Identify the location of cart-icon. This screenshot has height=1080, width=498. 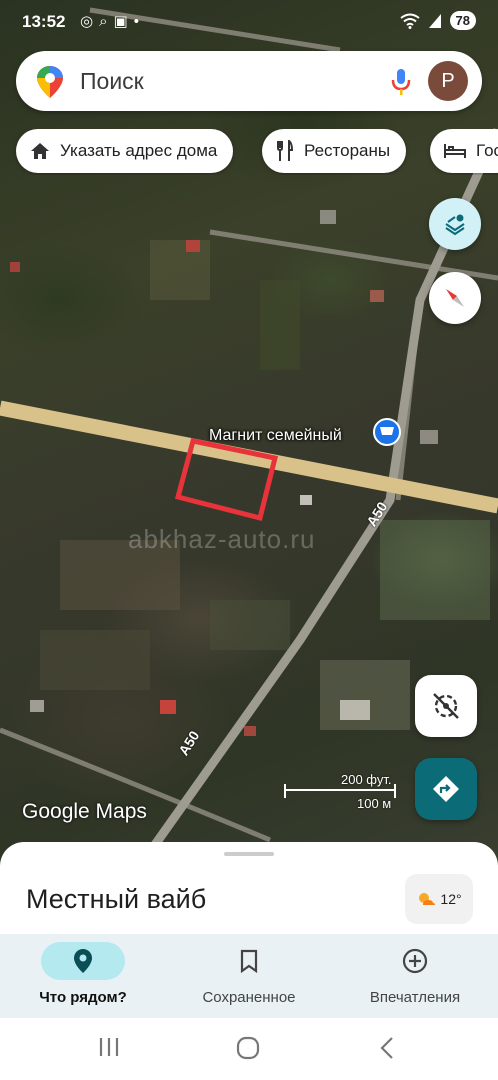
(387, 431).